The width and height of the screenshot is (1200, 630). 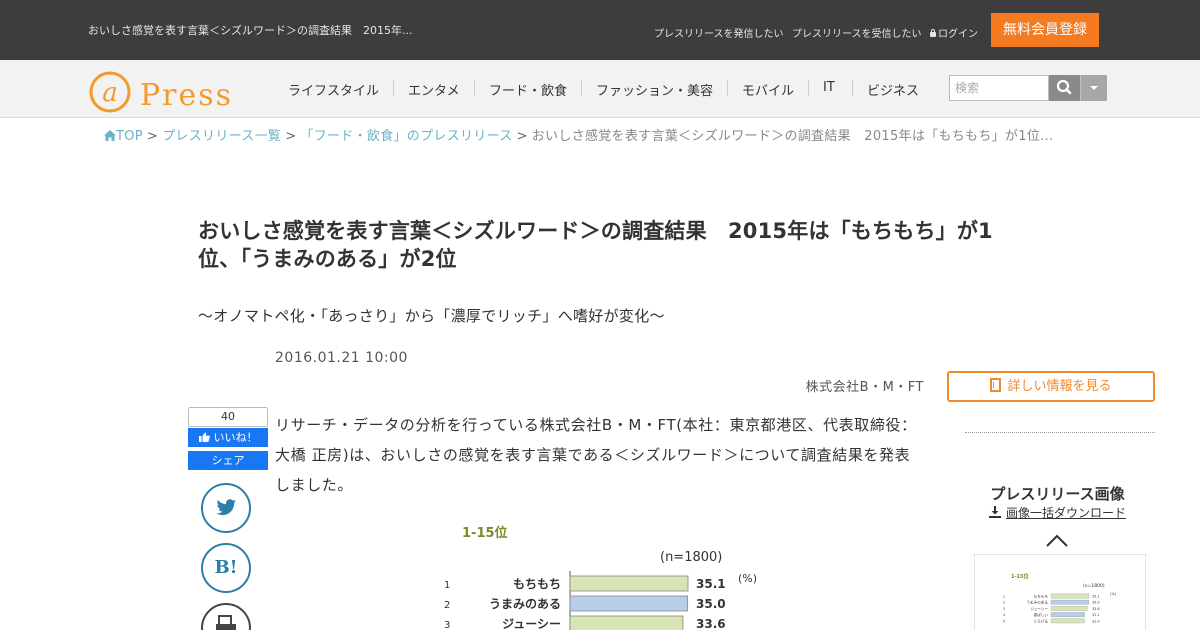 What do you see at coordinates (531, 623) in the screenshot?
I see `chart-category-label: ジューシー` at bounding box center [531, 623].